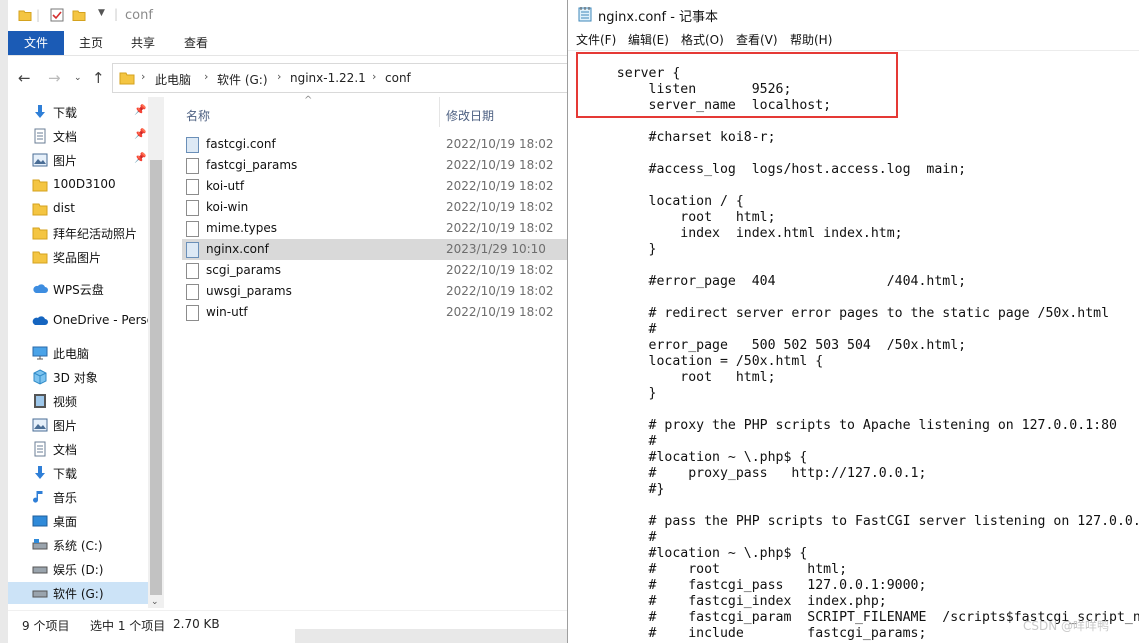 This screenshot has width=1139, height=643. Describe the element at coordinates (40, 160) in the screenshot. I see `pictures-icon` at that location.